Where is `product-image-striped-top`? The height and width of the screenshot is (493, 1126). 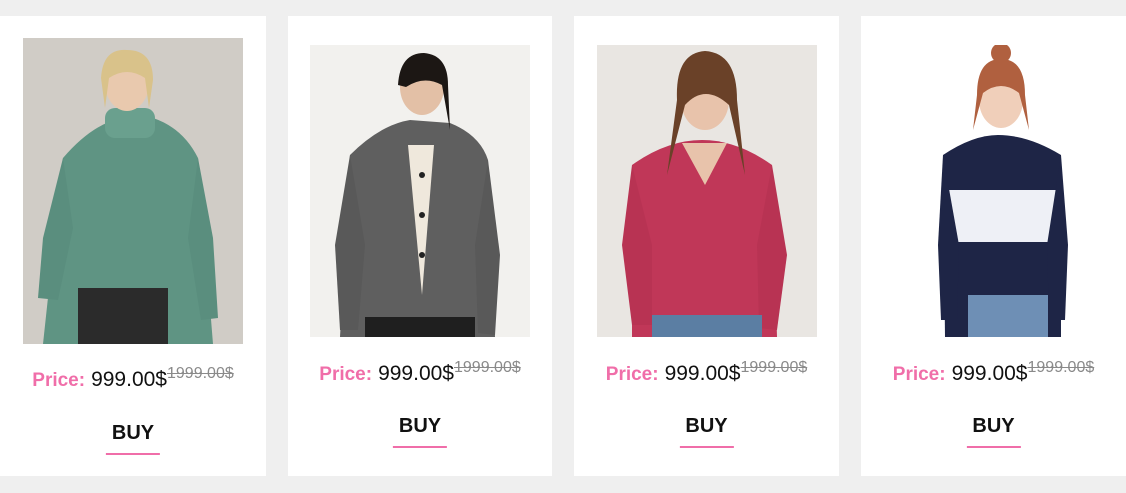 product-image-striped-top is located at coordinates (993, 191).